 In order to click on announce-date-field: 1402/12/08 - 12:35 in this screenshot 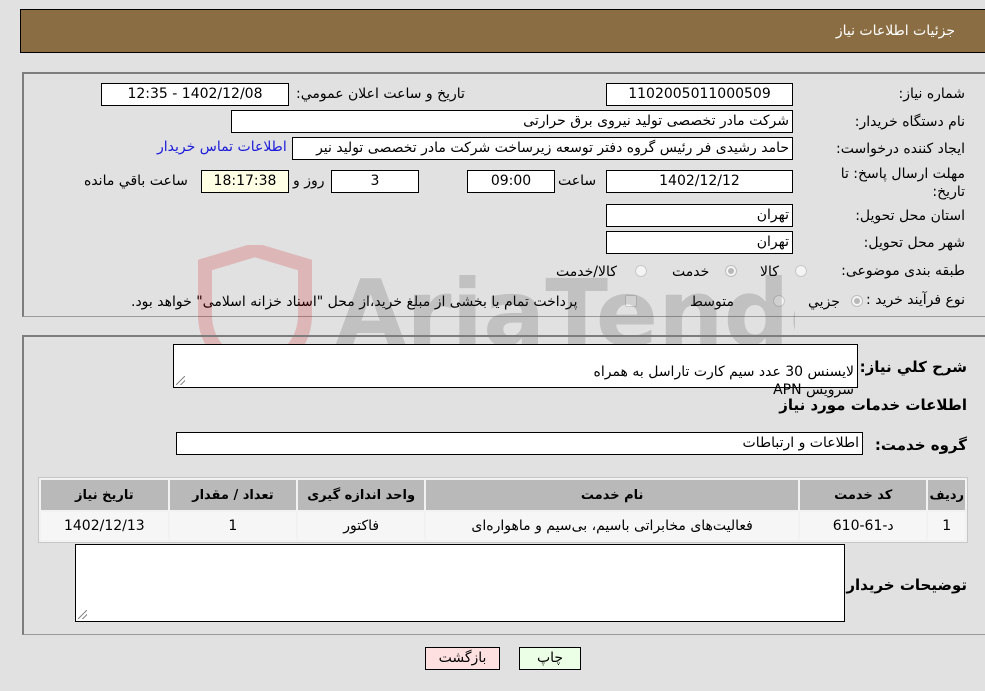, I will do `click(195, 94)`.